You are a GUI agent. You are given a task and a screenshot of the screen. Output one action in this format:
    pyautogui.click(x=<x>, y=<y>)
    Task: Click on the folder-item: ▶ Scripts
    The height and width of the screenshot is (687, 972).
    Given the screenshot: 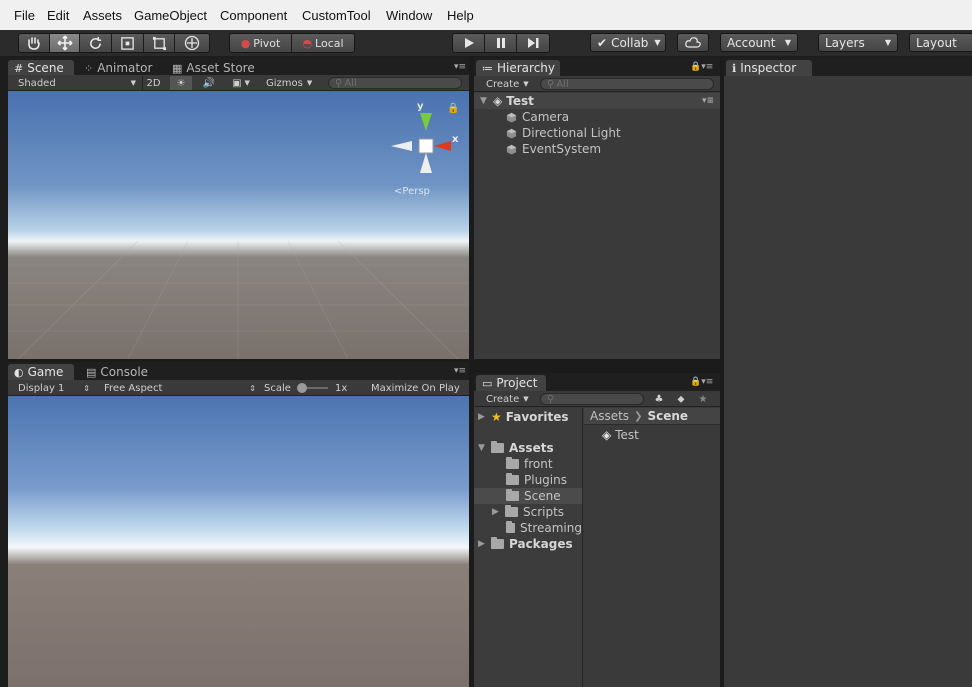 What is the action you would take?
    pyautogui.click(x=528, y=512)
    